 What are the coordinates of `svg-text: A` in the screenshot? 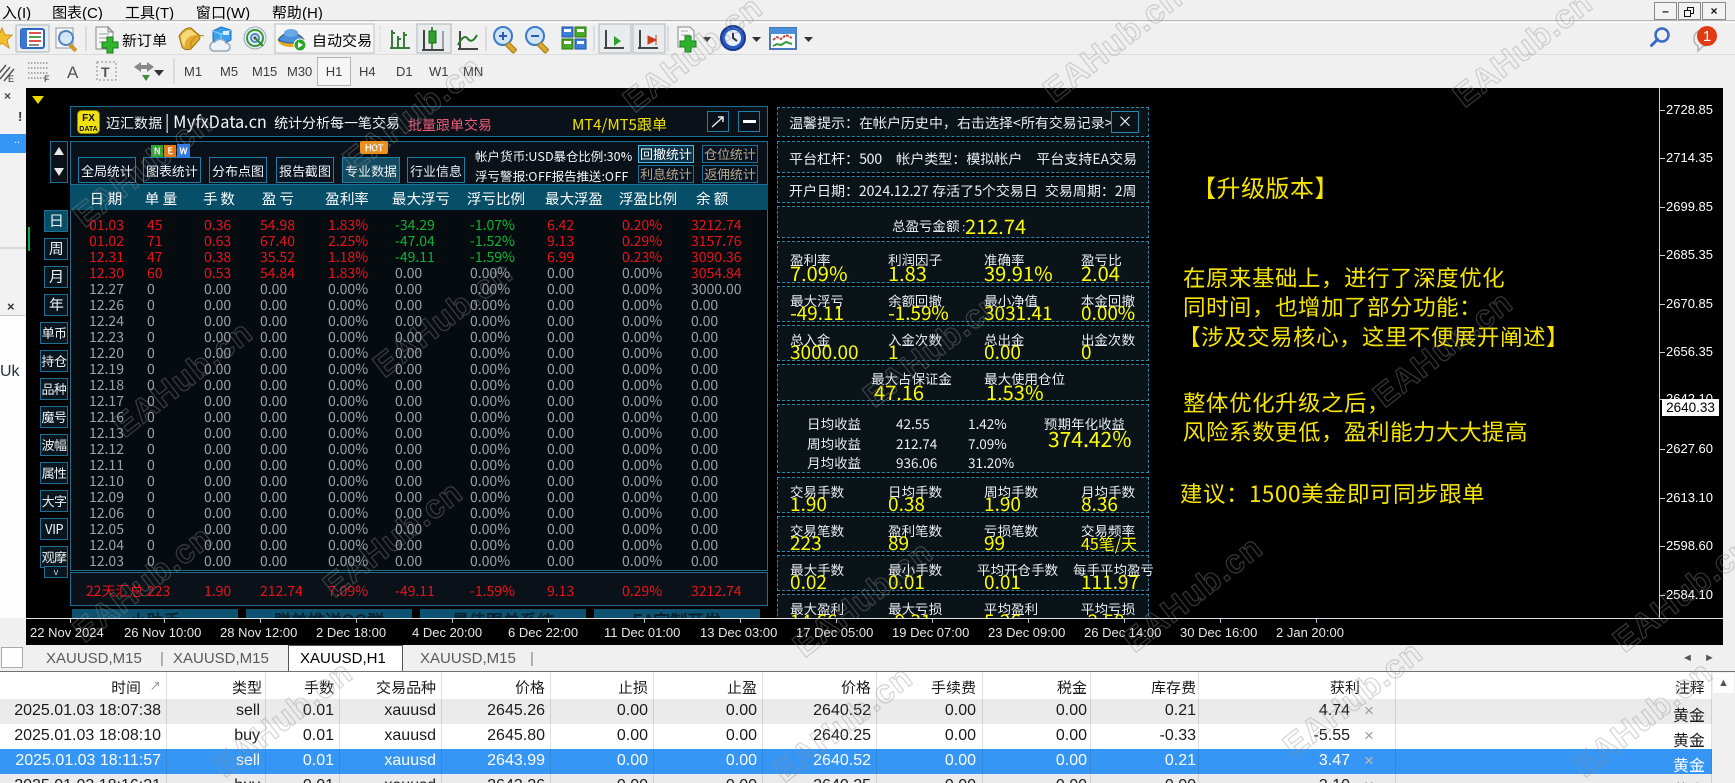 It's located at (73, 72).